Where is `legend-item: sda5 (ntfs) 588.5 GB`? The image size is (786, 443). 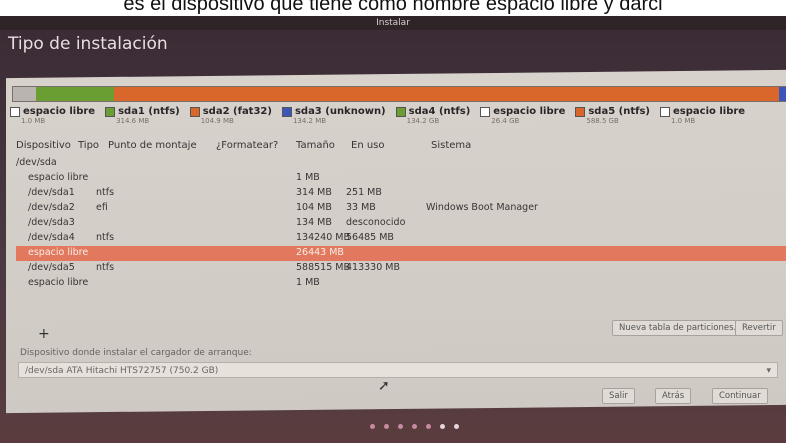 legend-item: sda5 (ntfs) 588.5 GB is located at coordinates (612, 119).